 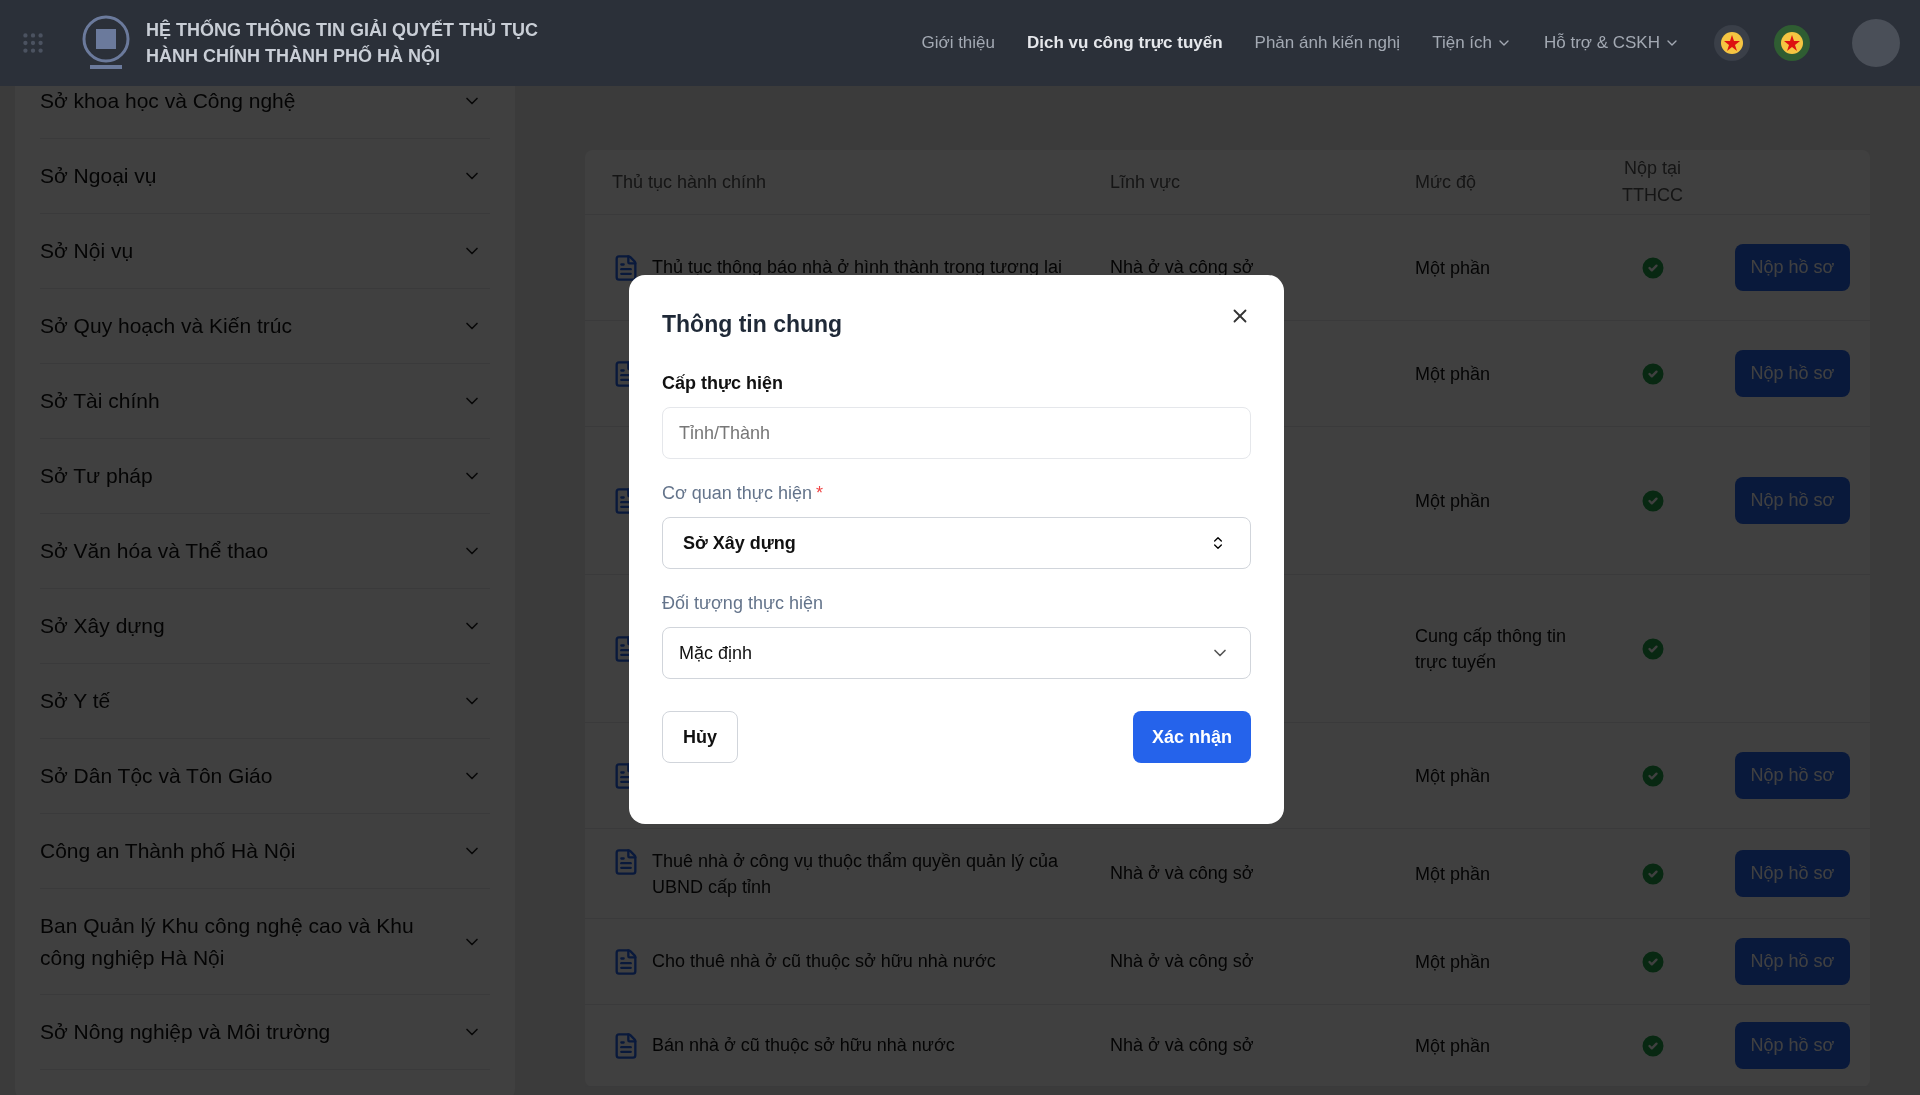 I want to click on sidebar-label: Sở Nông nghiệp và Môi trường, so click(x=186, y=1032).